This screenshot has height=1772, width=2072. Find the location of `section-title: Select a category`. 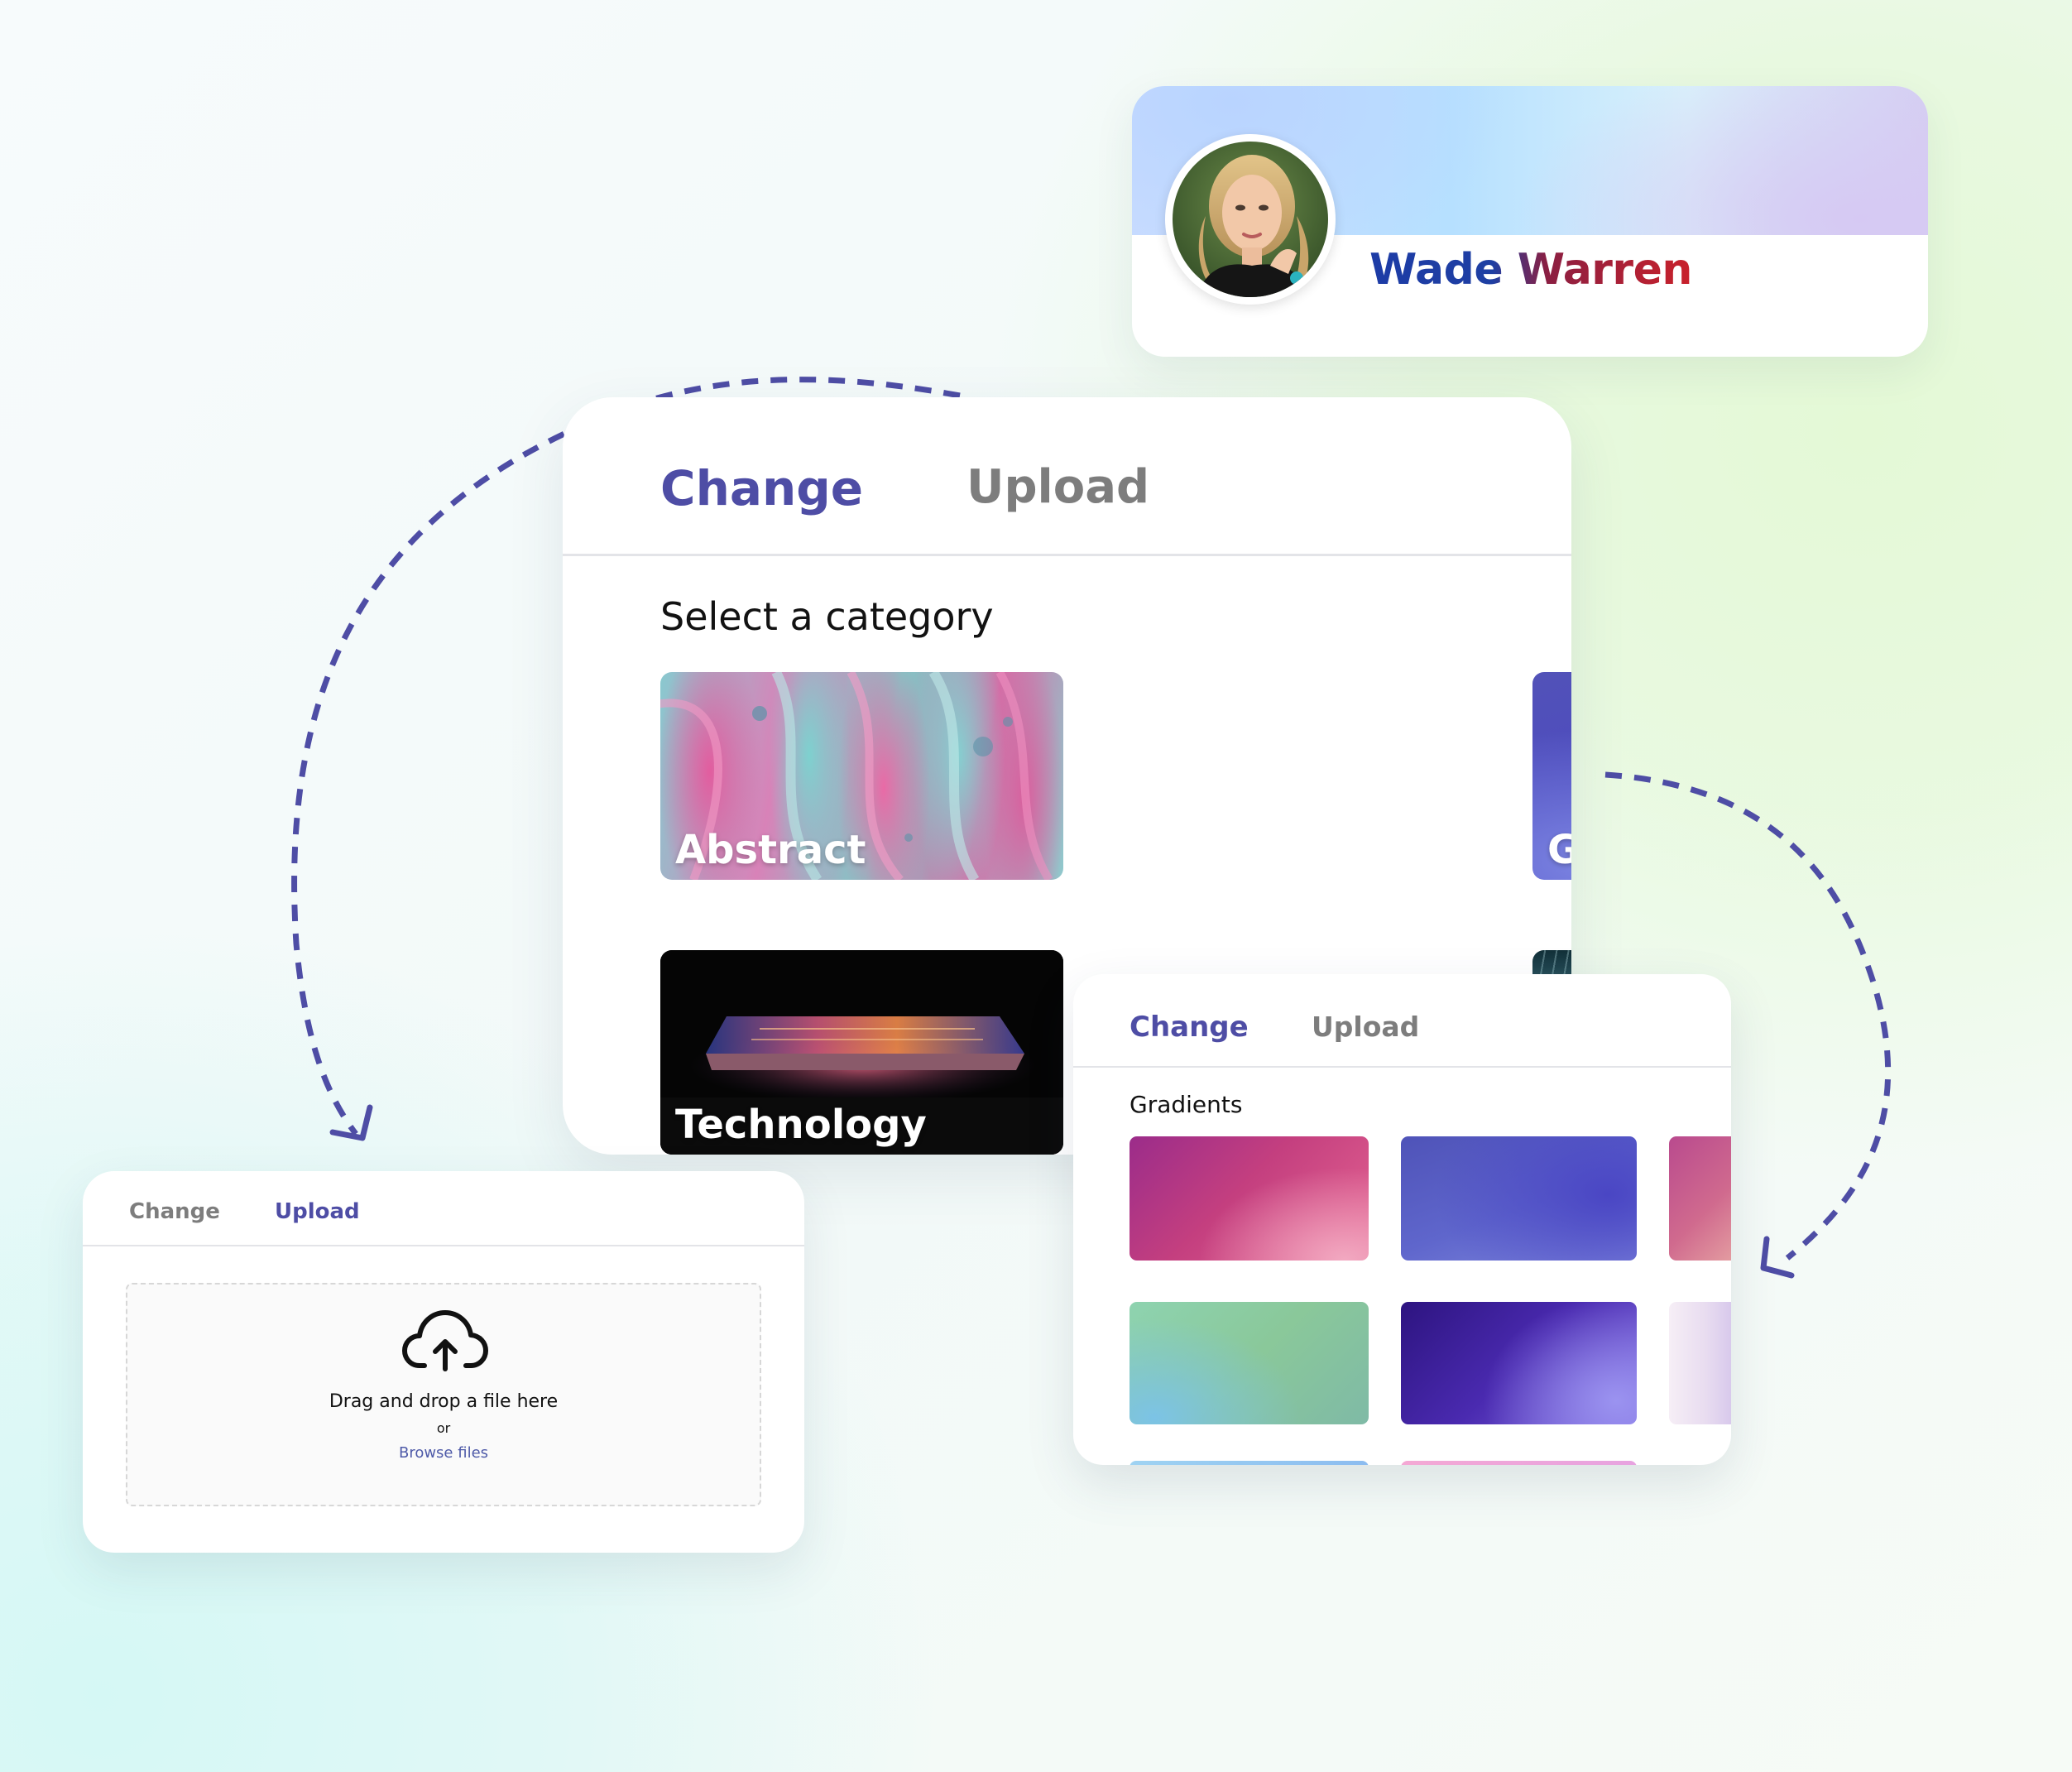

section-title: Select a category is located at coordinates (827, 616).